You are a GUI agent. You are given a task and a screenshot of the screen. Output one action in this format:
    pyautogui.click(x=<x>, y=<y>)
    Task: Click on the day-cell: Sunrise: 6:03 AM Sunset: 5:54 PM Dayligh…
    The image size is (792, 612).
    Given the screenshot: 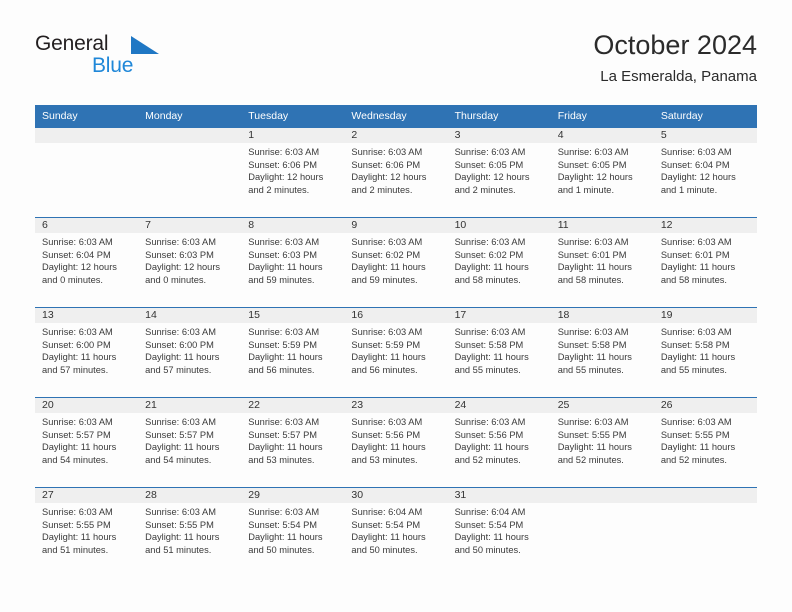 What is the action you would take?
    pyautogui.click(x=292, y=540)
    